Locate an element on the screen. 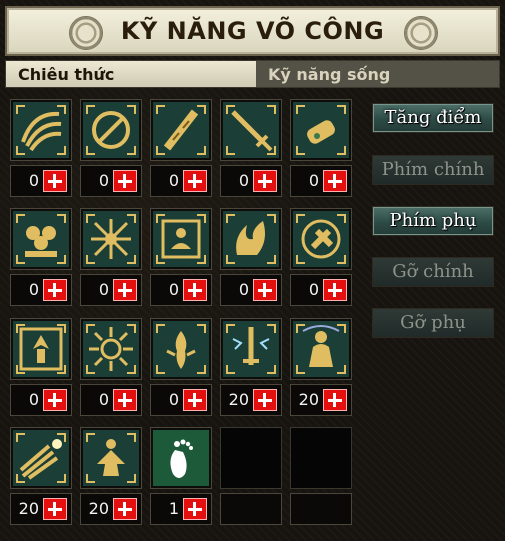  meditation-icon is located at coordinates (181, 239).